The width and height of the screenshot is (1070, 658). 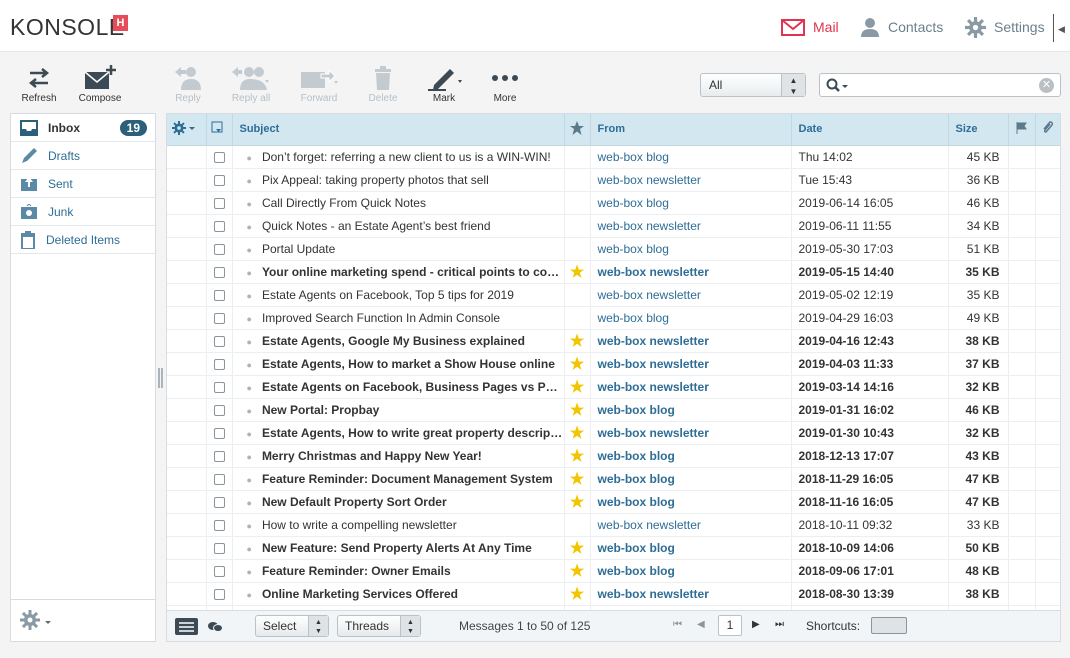 What do you see at coordinates (379, 626) in the screenshot?
I see `threads-dropdown: Threads ▲ ▼` at bounding box center [379, 626].